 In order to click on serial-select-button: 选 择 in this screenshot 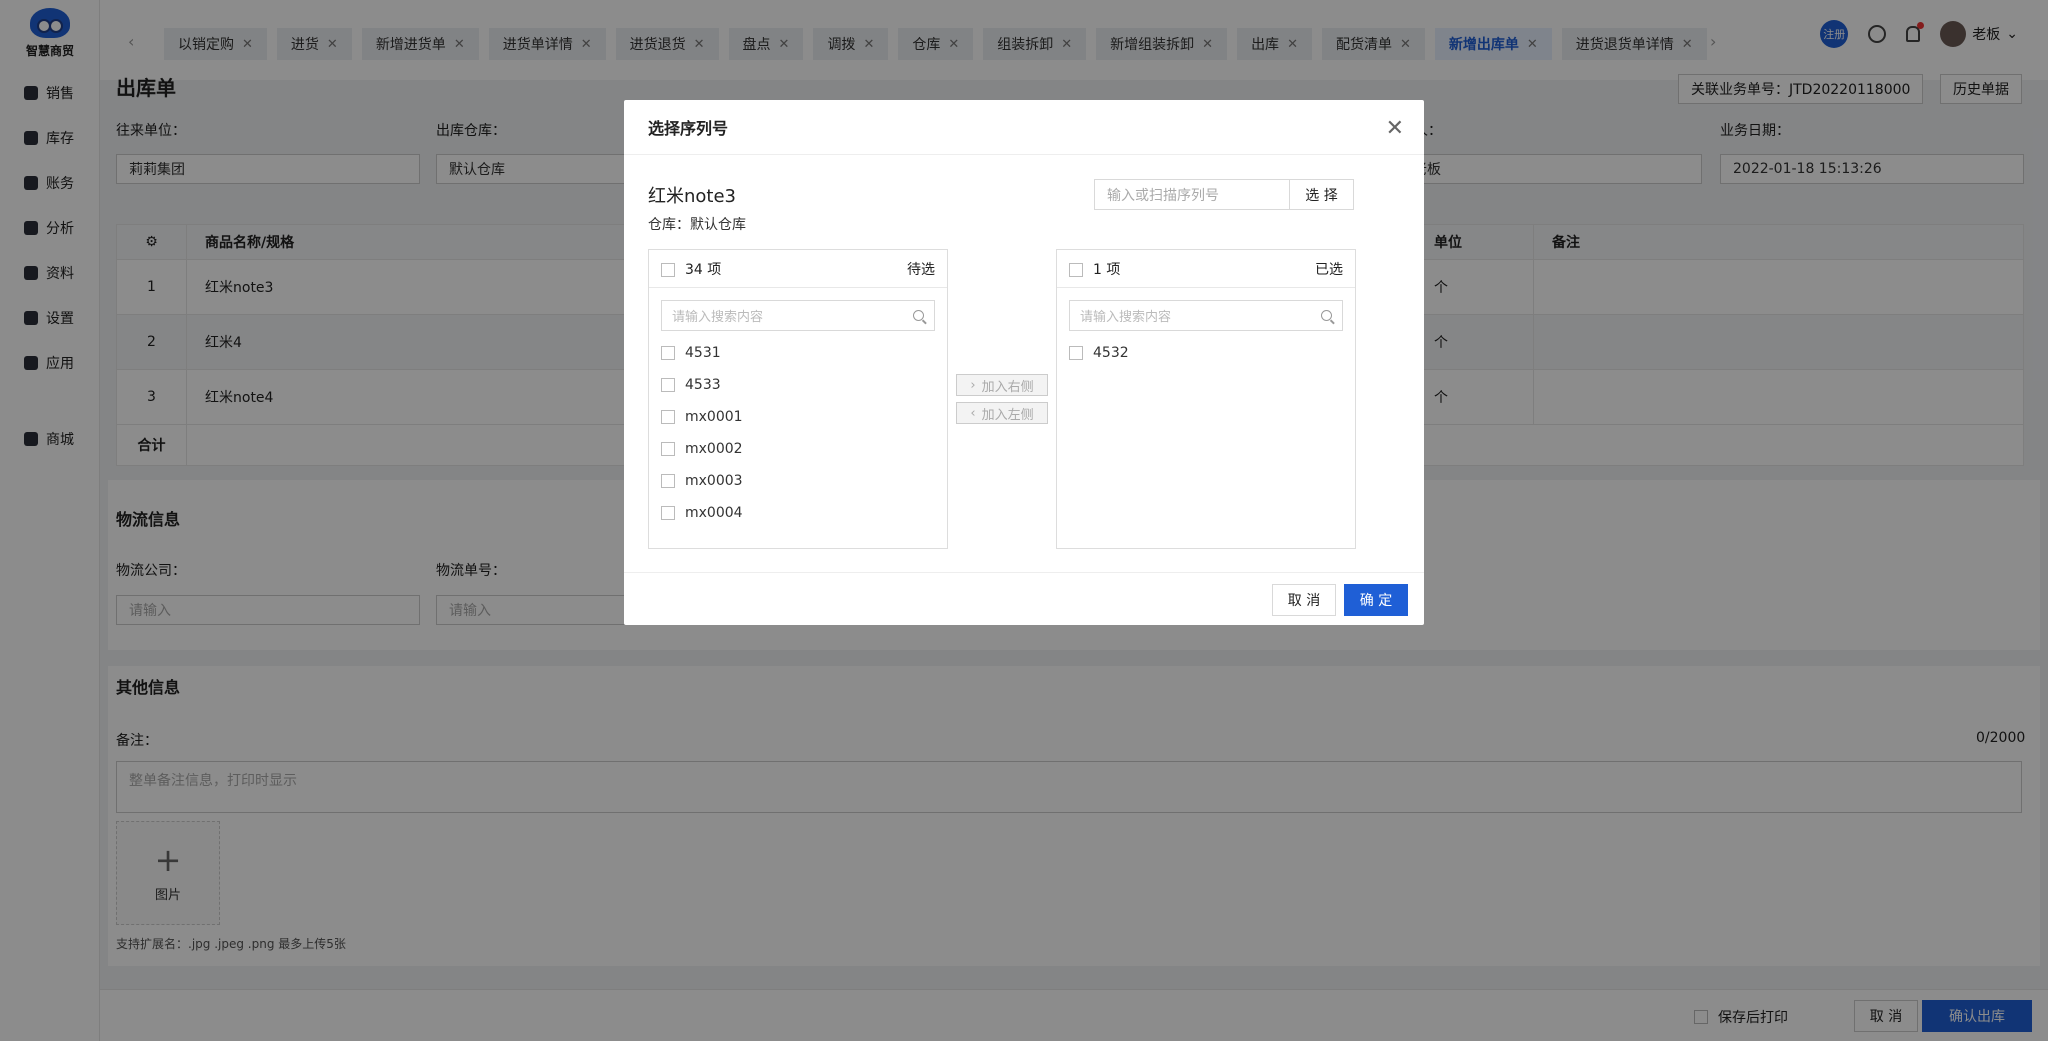, I will do `click(1322, 194)`.